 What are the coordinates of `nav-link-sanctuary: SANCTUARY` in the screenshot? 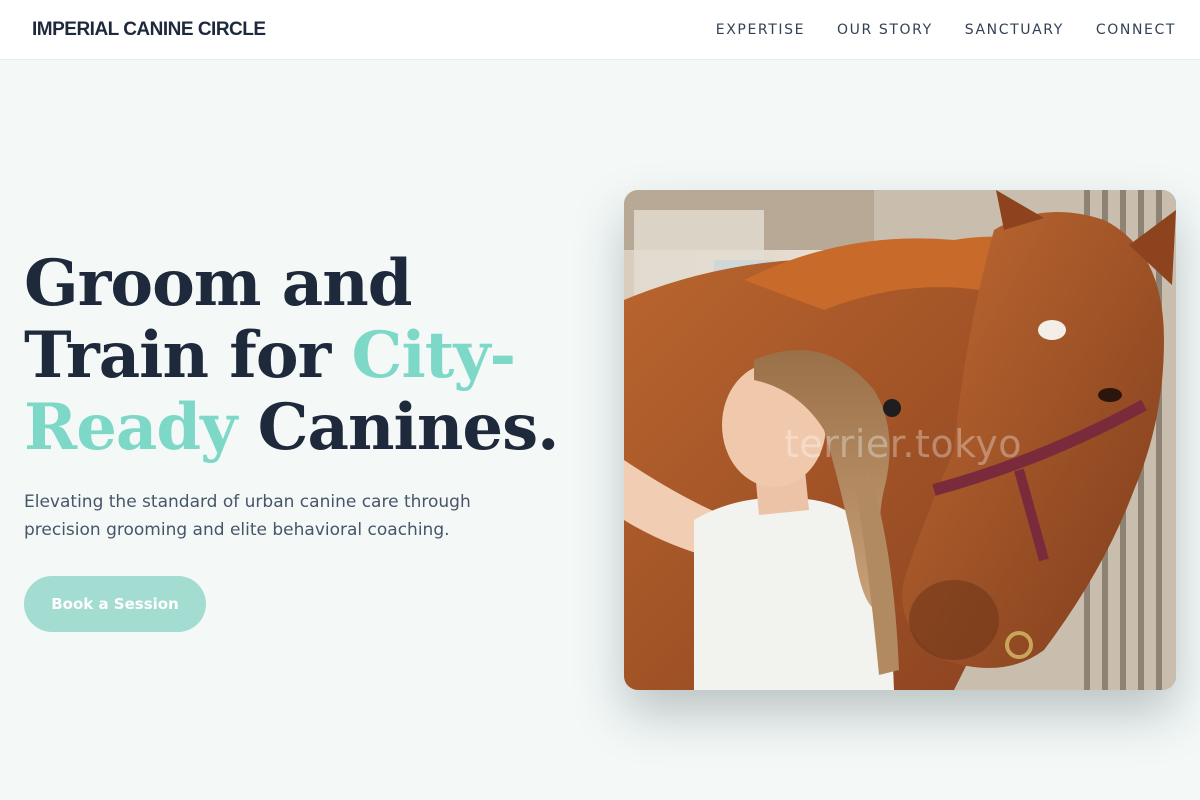 It's located at (1014, 30).